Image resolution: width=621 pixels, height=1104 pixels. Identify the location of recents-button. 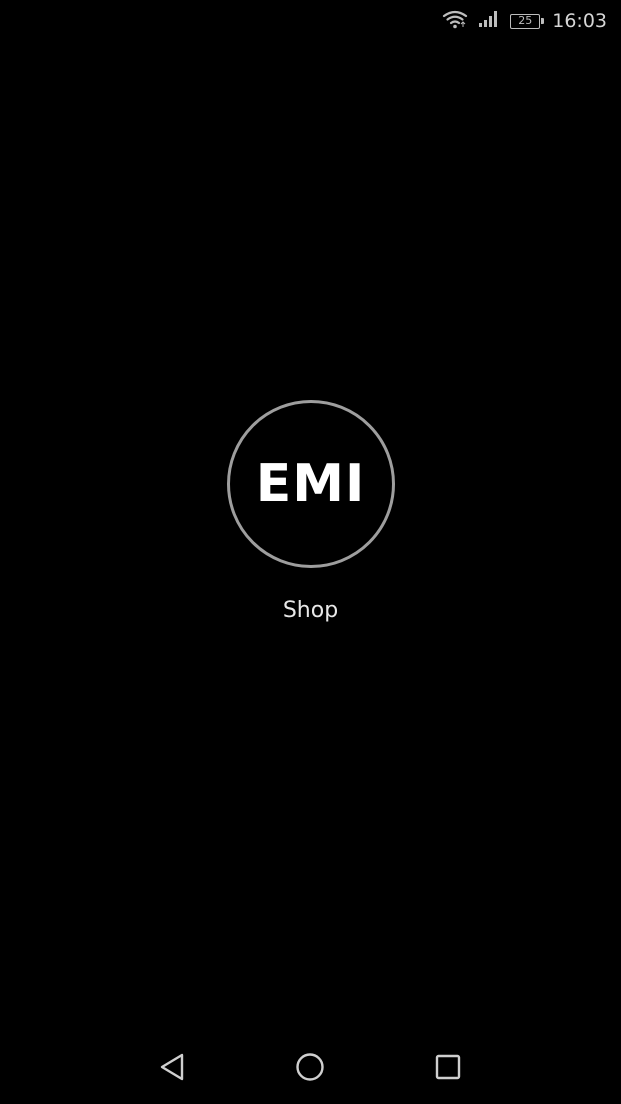
(448, 1067).